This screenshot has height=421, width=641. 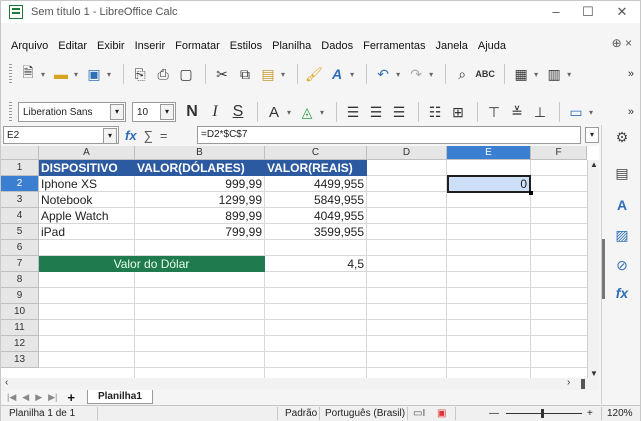 What do you see at coordinates (394, 46) in the screenshot?
I see `menu-ferramentas: Ferramentas` at bounding box center [394, 46].